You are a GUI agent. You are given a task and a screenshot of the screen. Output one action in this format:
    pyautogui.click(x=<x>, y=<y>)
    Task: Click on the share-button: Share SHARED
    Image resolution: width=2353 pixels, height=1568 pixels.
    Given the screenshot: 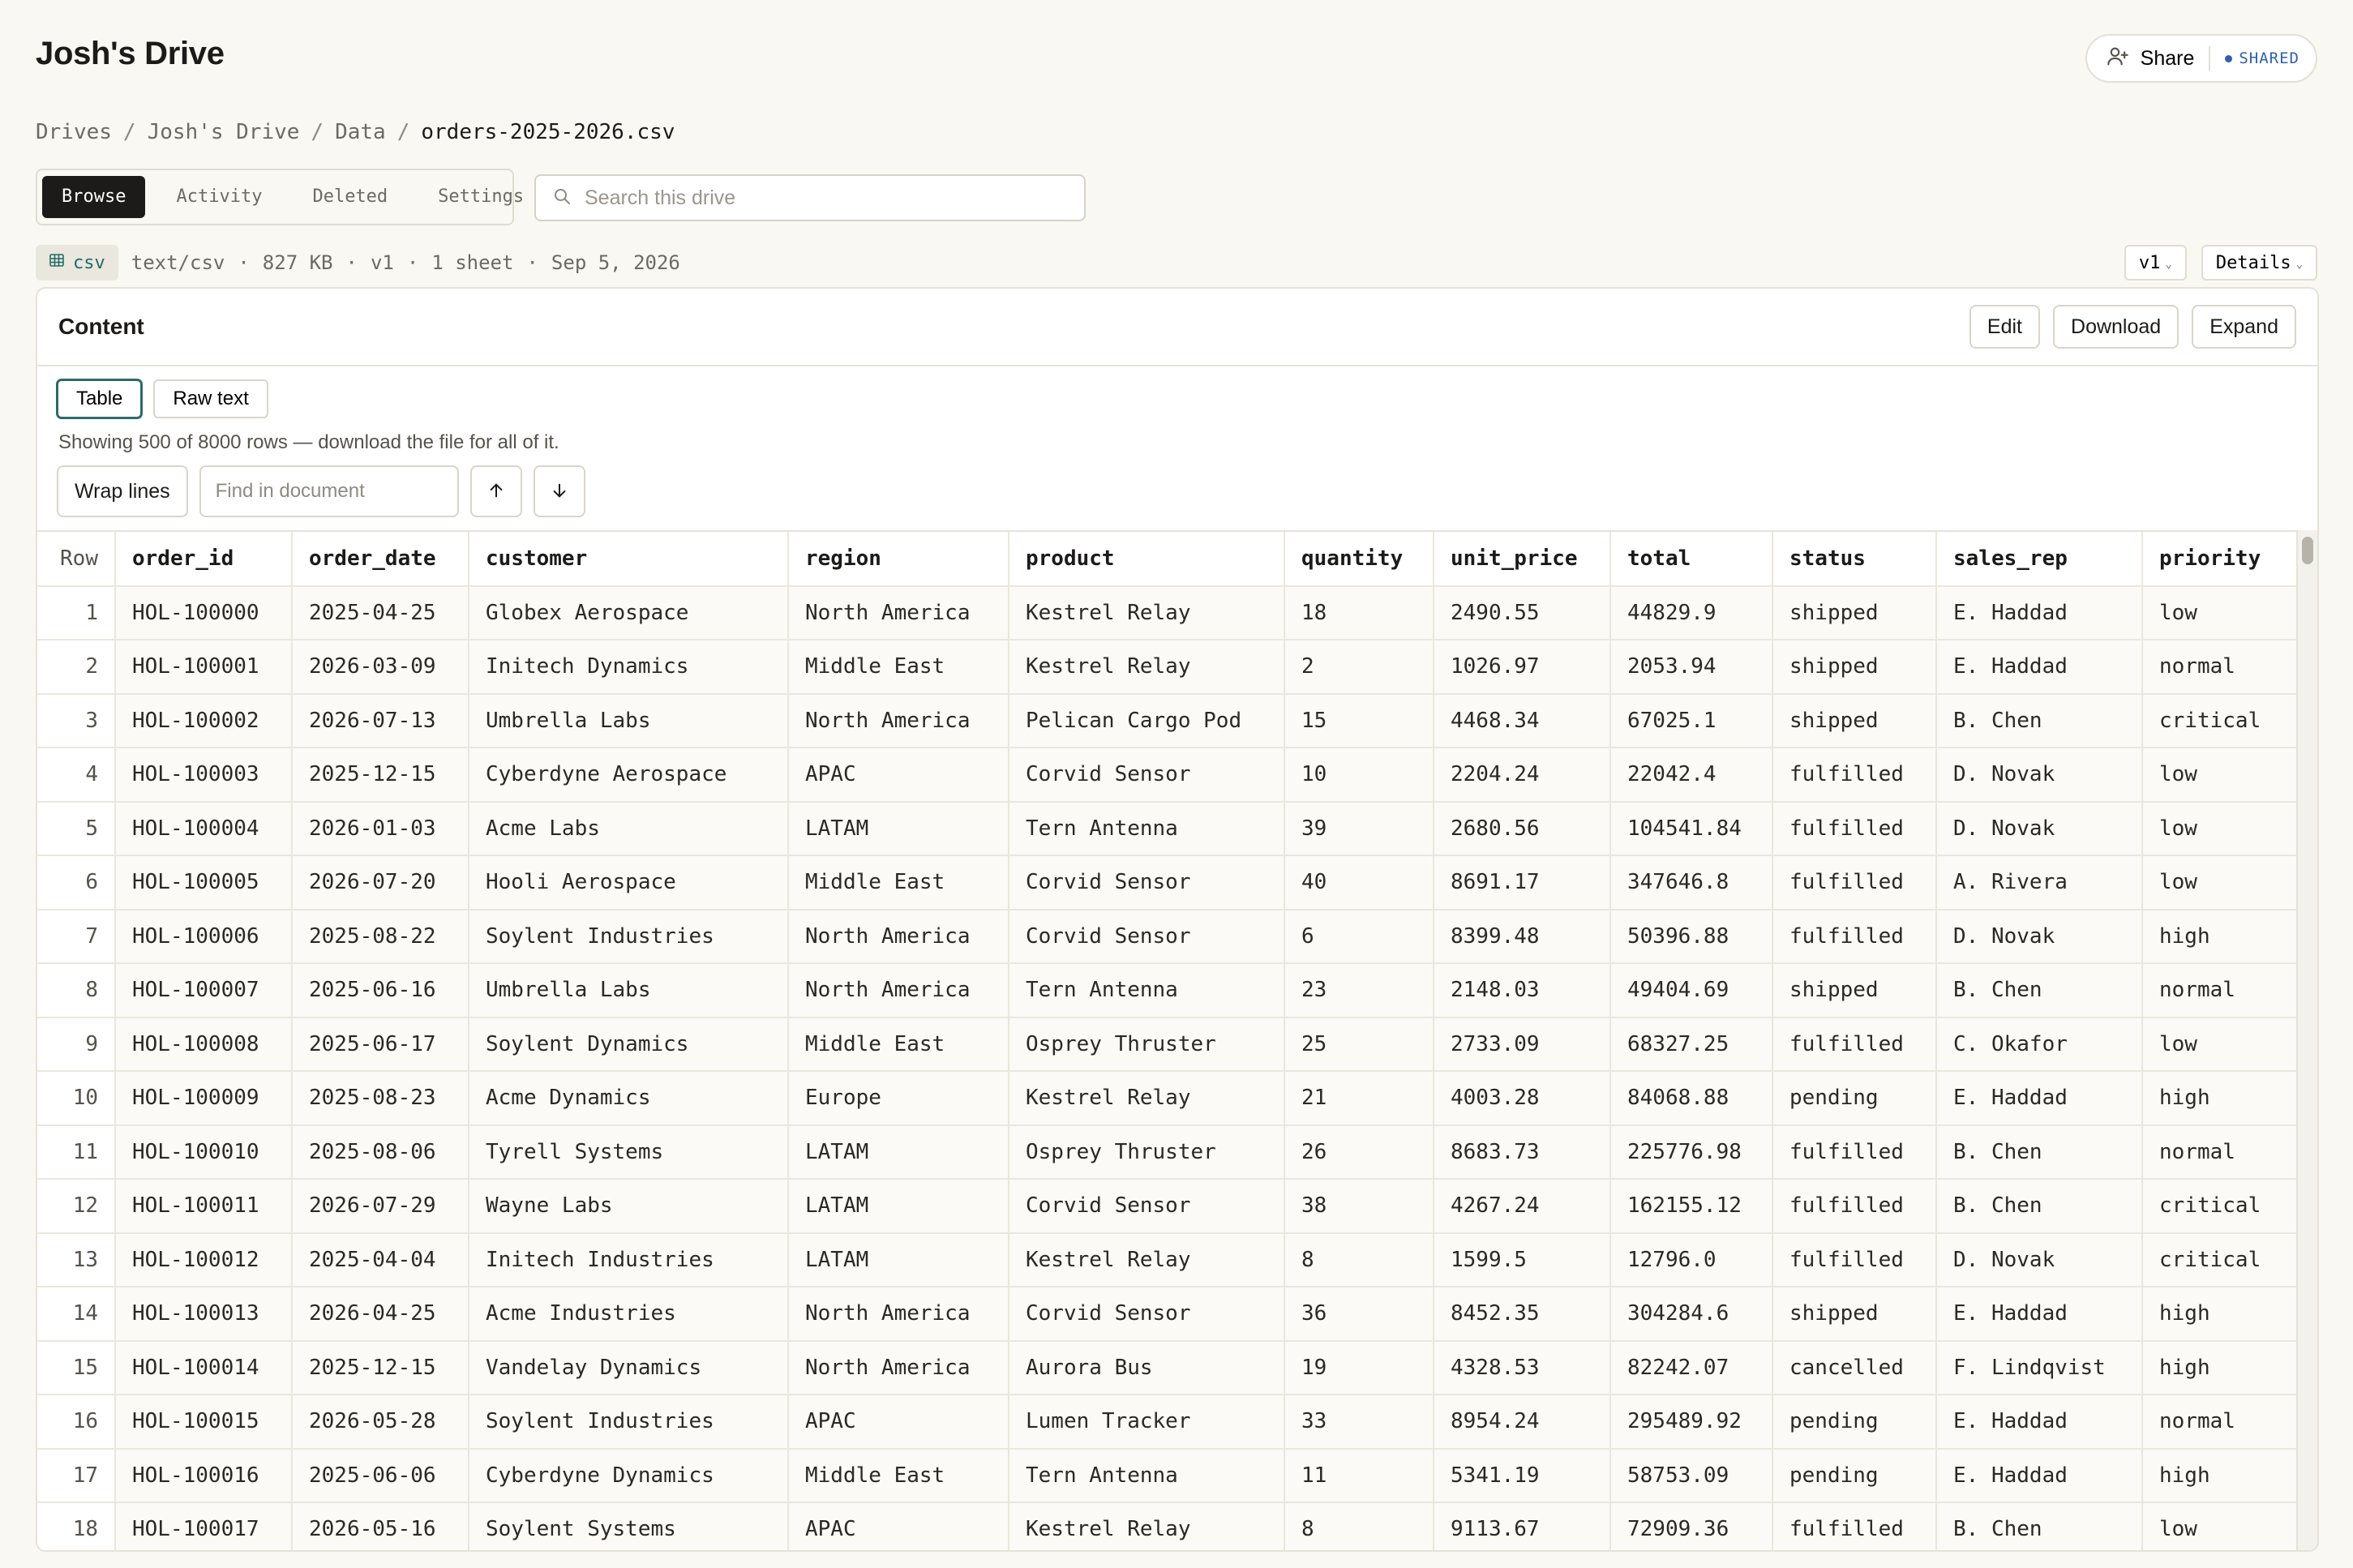 What is the action you would take?
    pyautogui.click(x=2201, y=58)
    